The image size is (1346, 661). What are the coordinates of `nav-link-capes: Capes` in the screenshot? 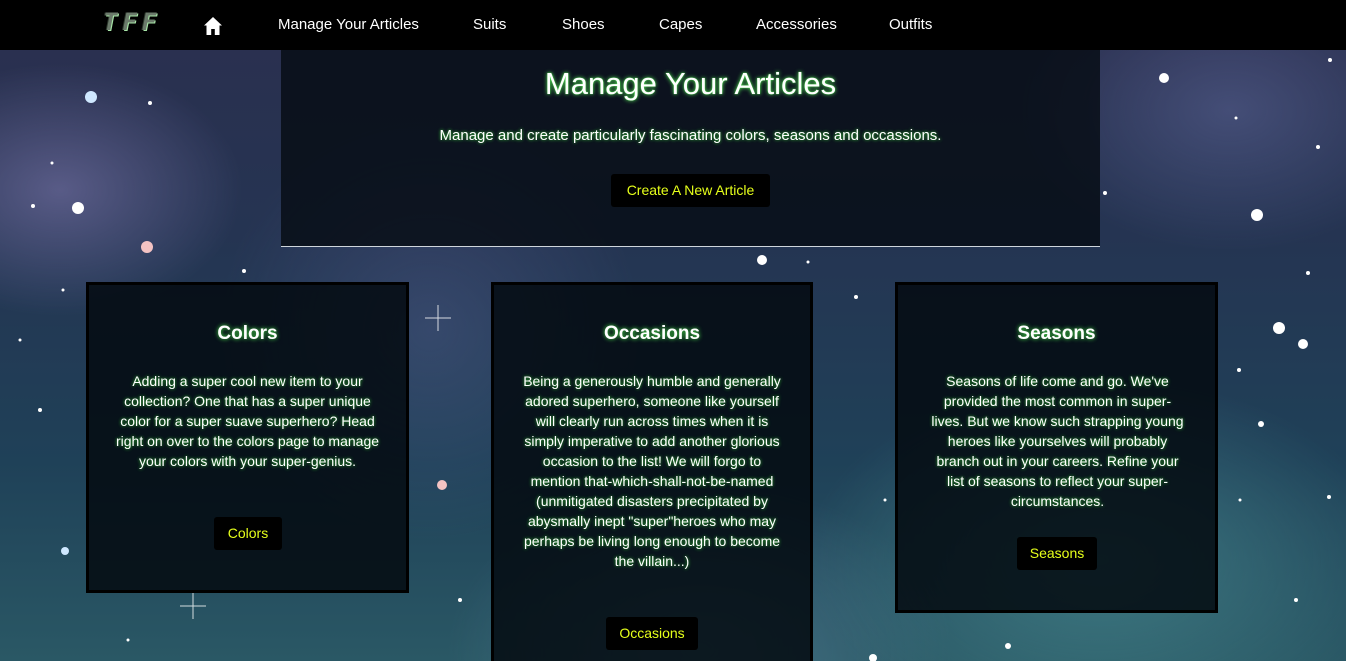 It's located at (680, 25).